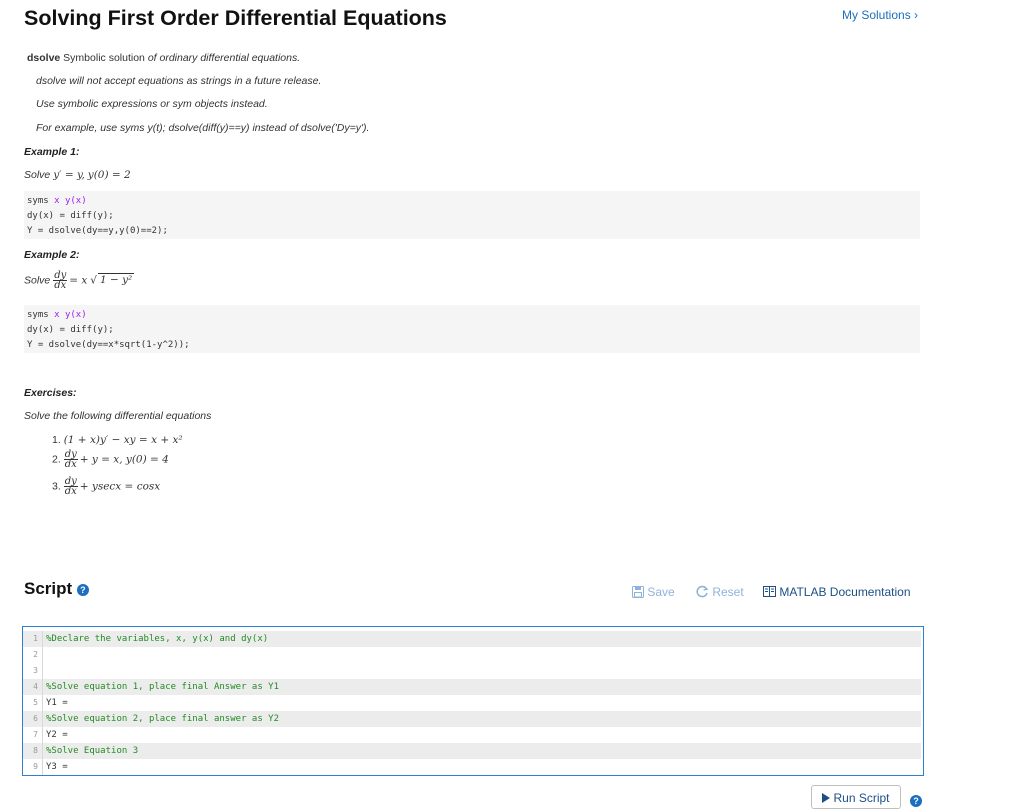 The width and height of the screenshot is (1024, 810). Describe the element at coordinates (56, 440) in the screenshot. I see `exercise-number: 1.` at that location.